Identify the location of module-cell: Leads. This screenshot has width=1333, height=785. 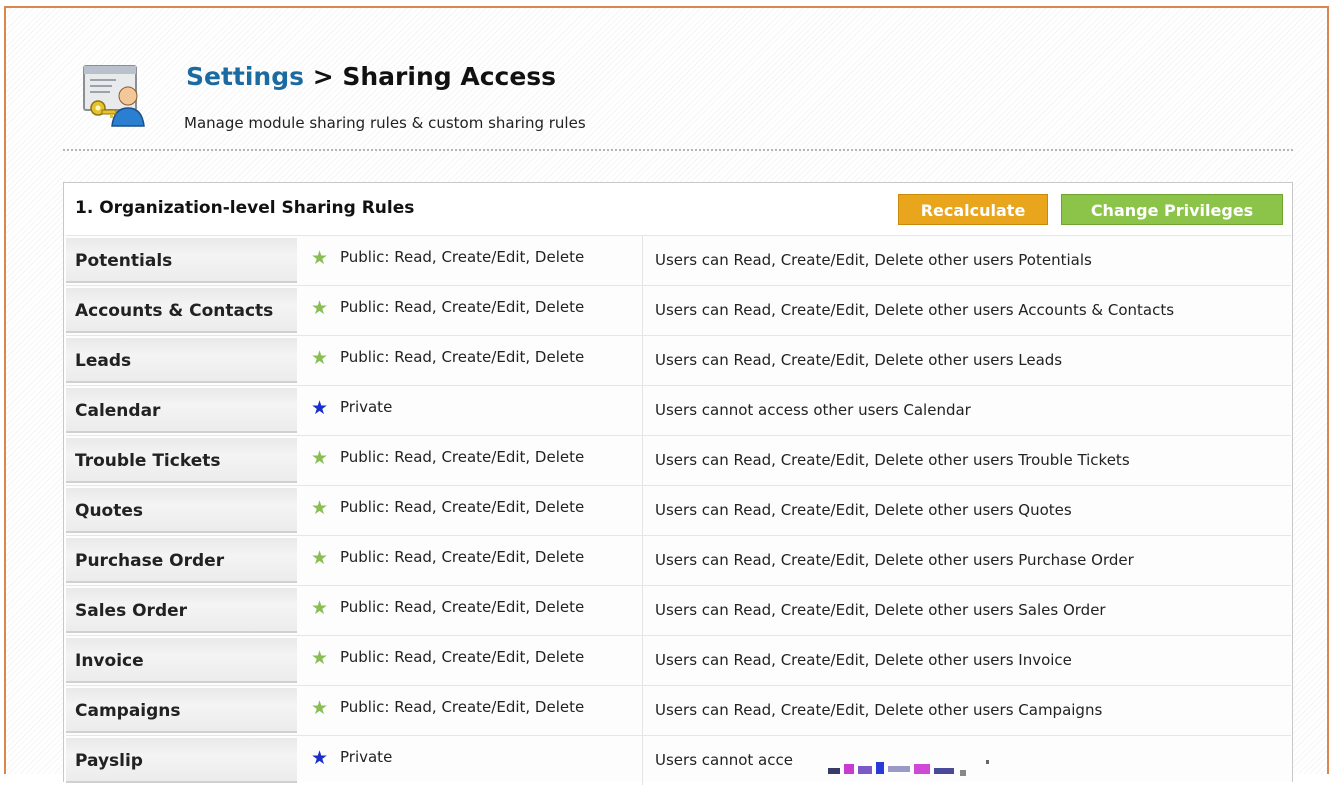
(181, 360).